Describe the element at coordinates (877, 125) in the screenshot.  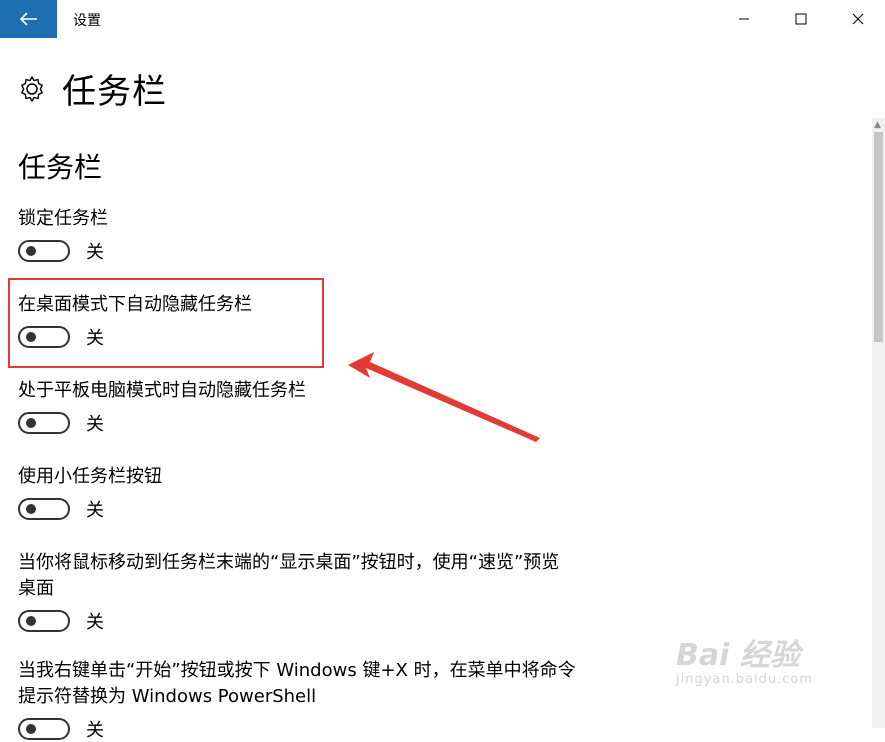
I see `scroll-up-icon: ▲` at that location.